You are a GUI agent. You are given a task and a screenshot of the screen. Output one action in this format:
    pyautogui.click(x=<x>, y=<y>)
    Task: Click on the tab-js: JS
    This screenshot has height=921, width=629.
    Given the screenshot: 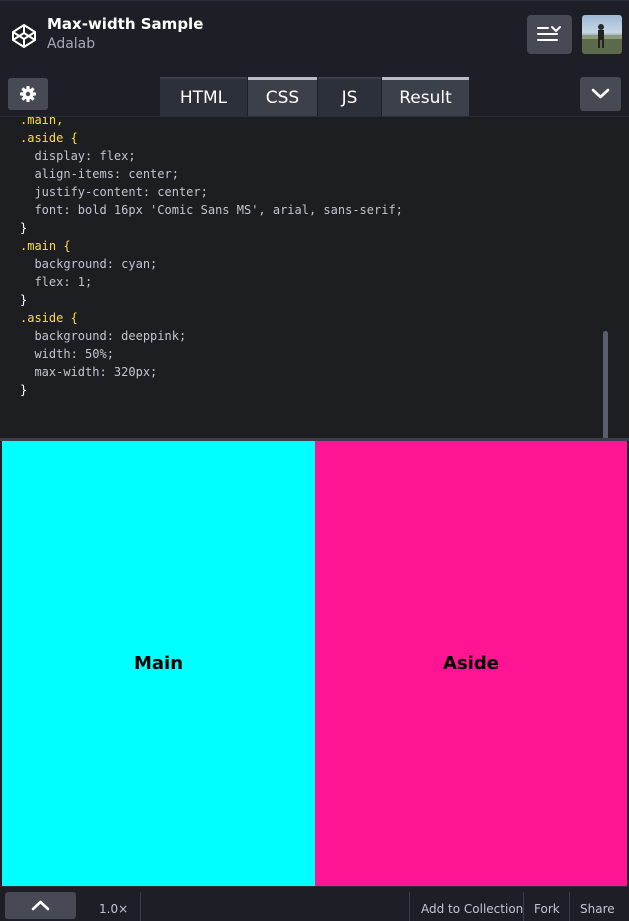 What is the action you would take?
    pyautogui.click(x=349, y=96)
    